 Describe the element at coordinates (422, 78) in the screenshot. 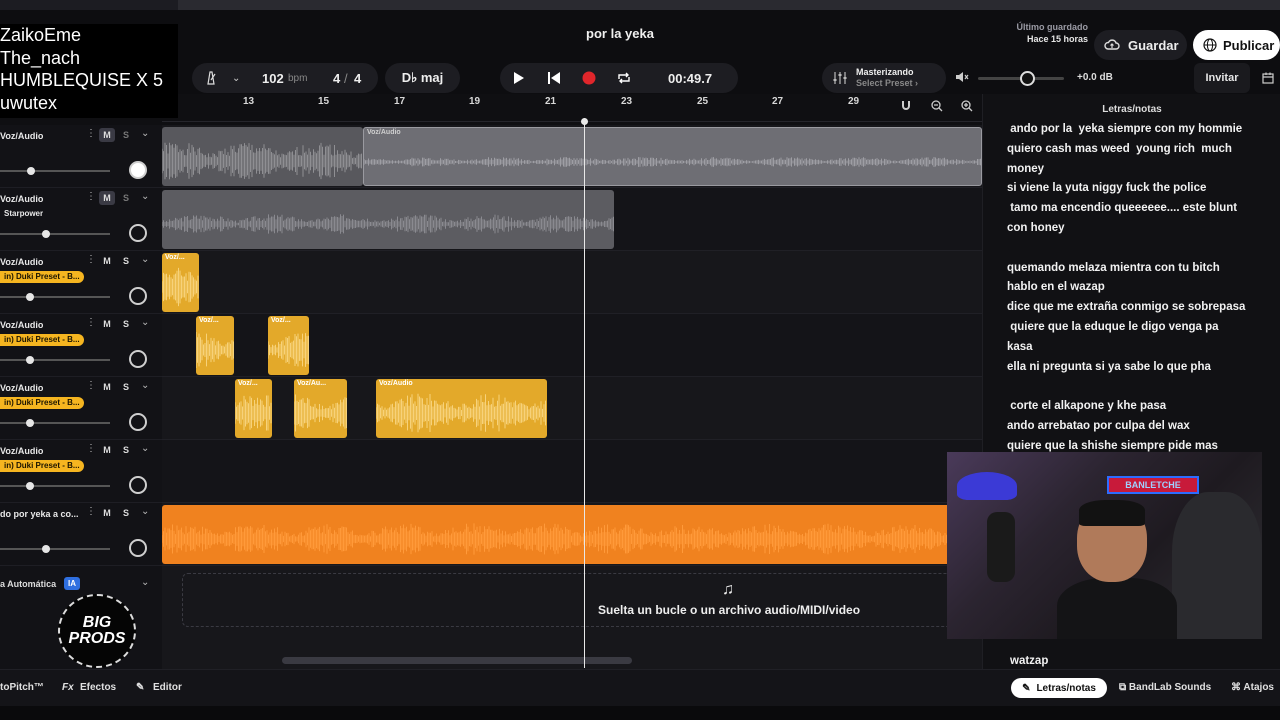

I see `key-selector: D♭ maj` at that location.